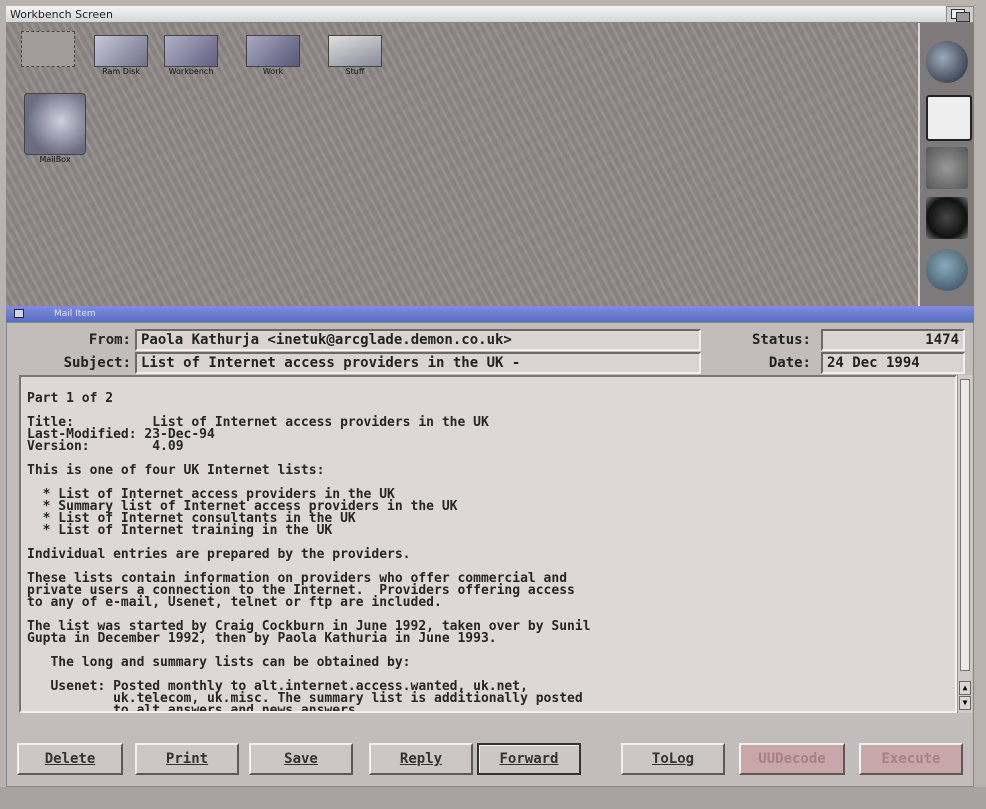 This screenshot has height=809, width=986. Describe the element at coordinates (947, 218) in the screenshot. I see `gear-icon` at that location.